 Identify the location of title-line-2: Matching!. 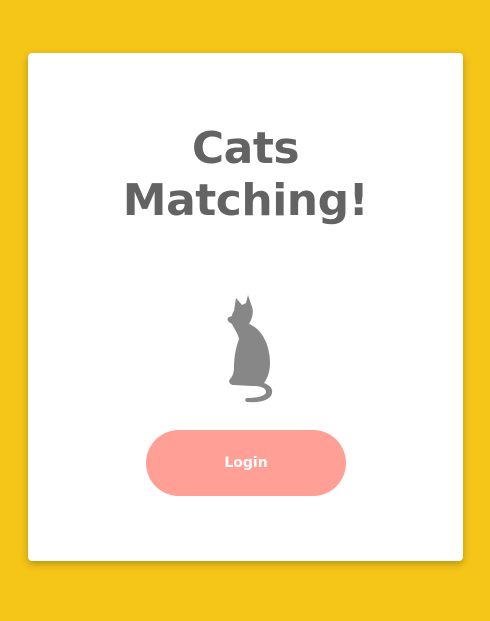
(245, 200).